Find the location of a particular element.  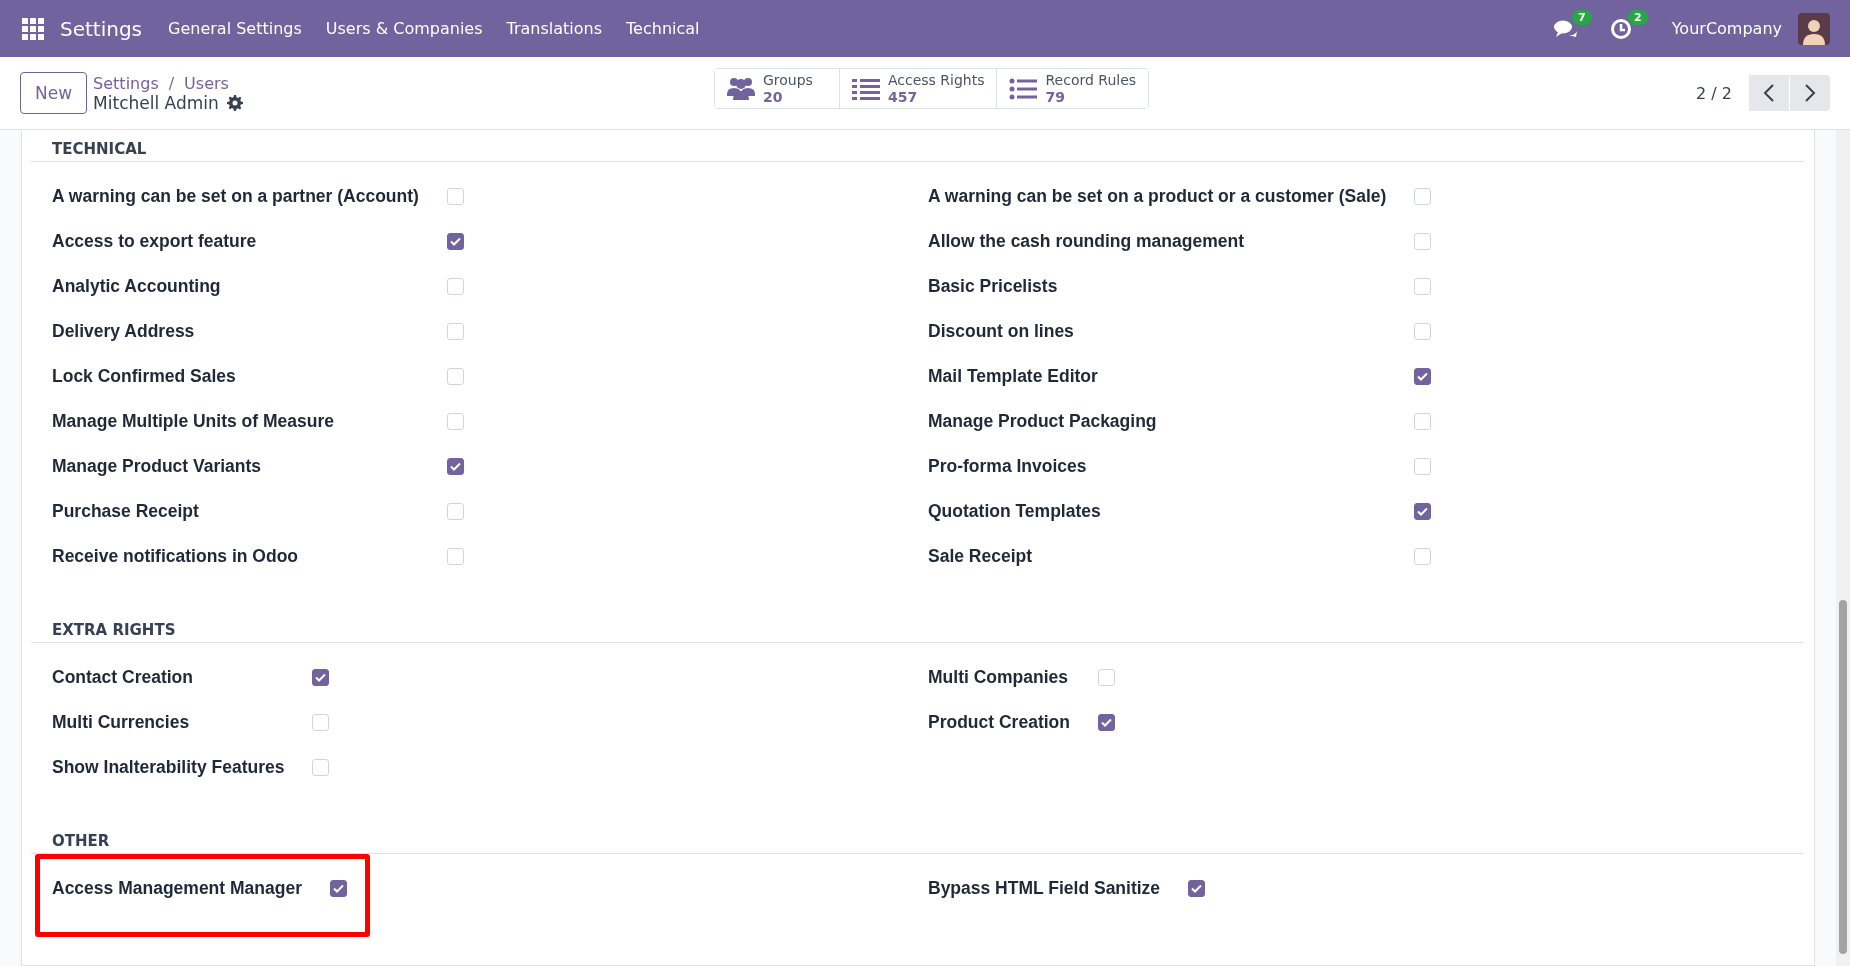

breadcrumb-link: Settings is located at coordinates (126, 83).